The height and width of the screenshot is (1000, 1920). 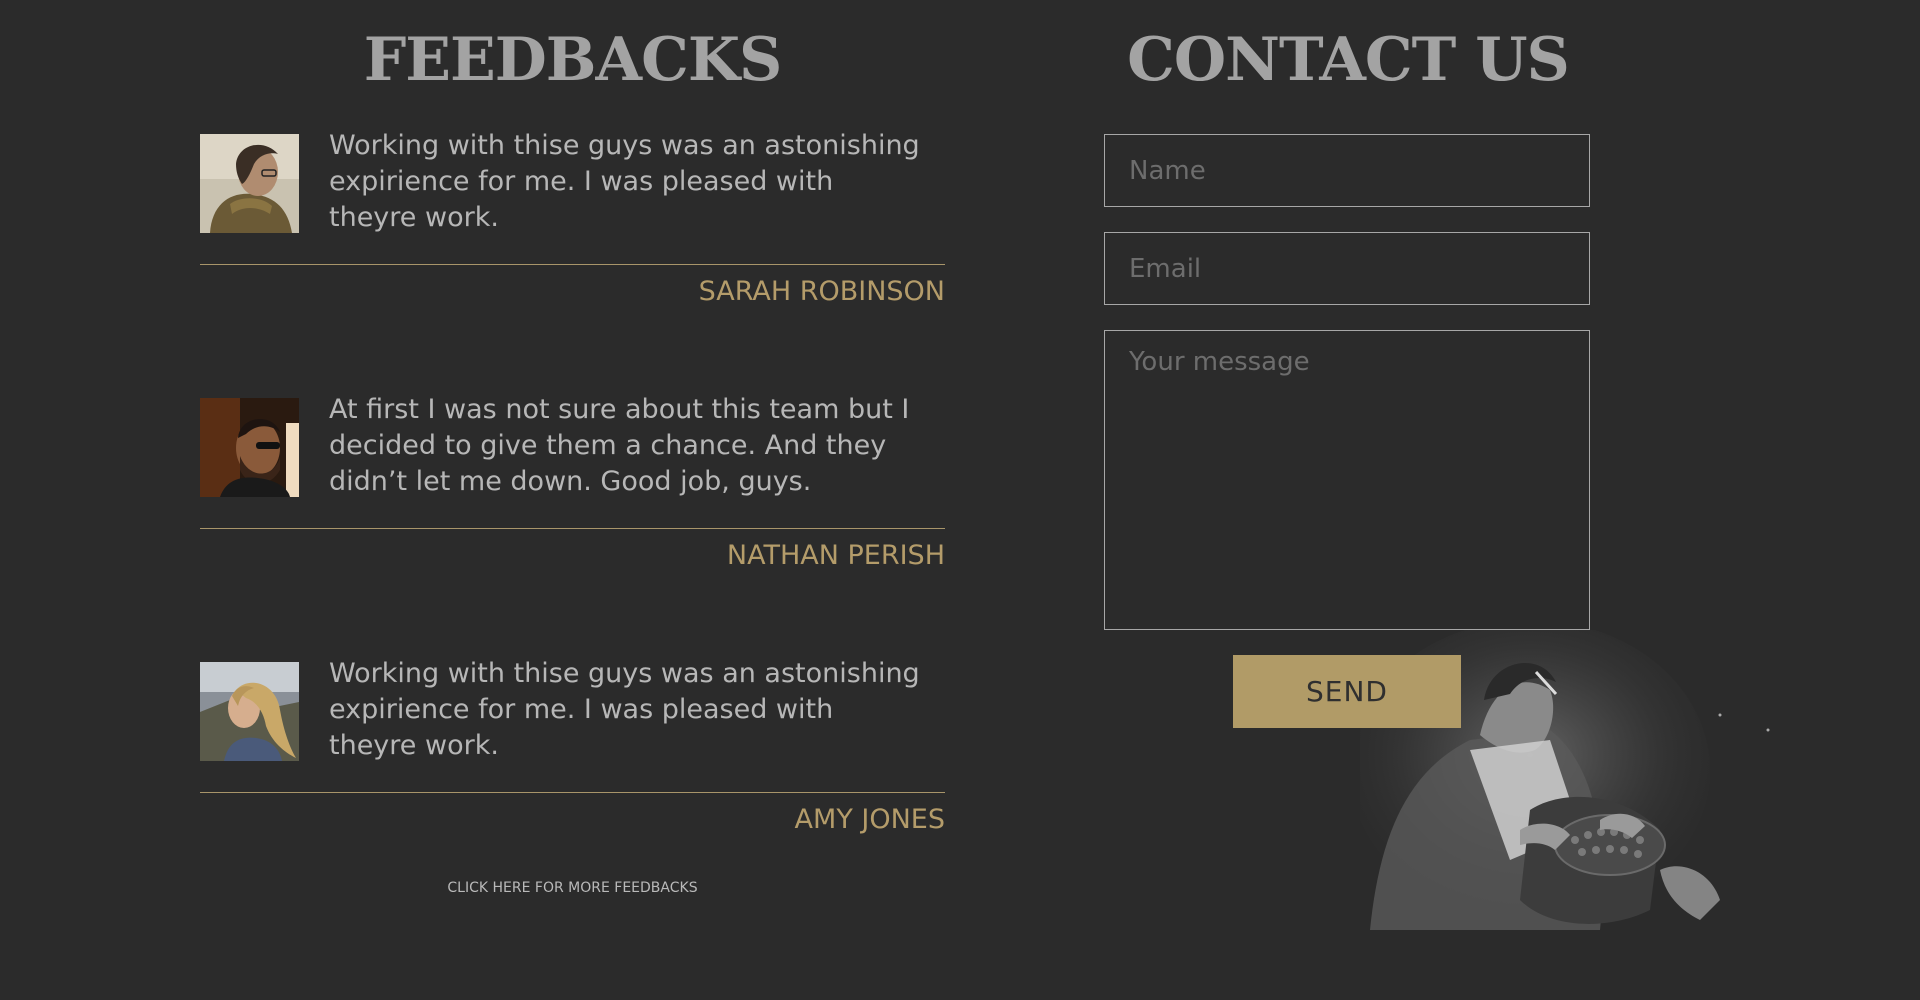 What do you see at coordinates (1347, 170) in the screenshot?
I see `name-field` at bounding box center [1347, 170].